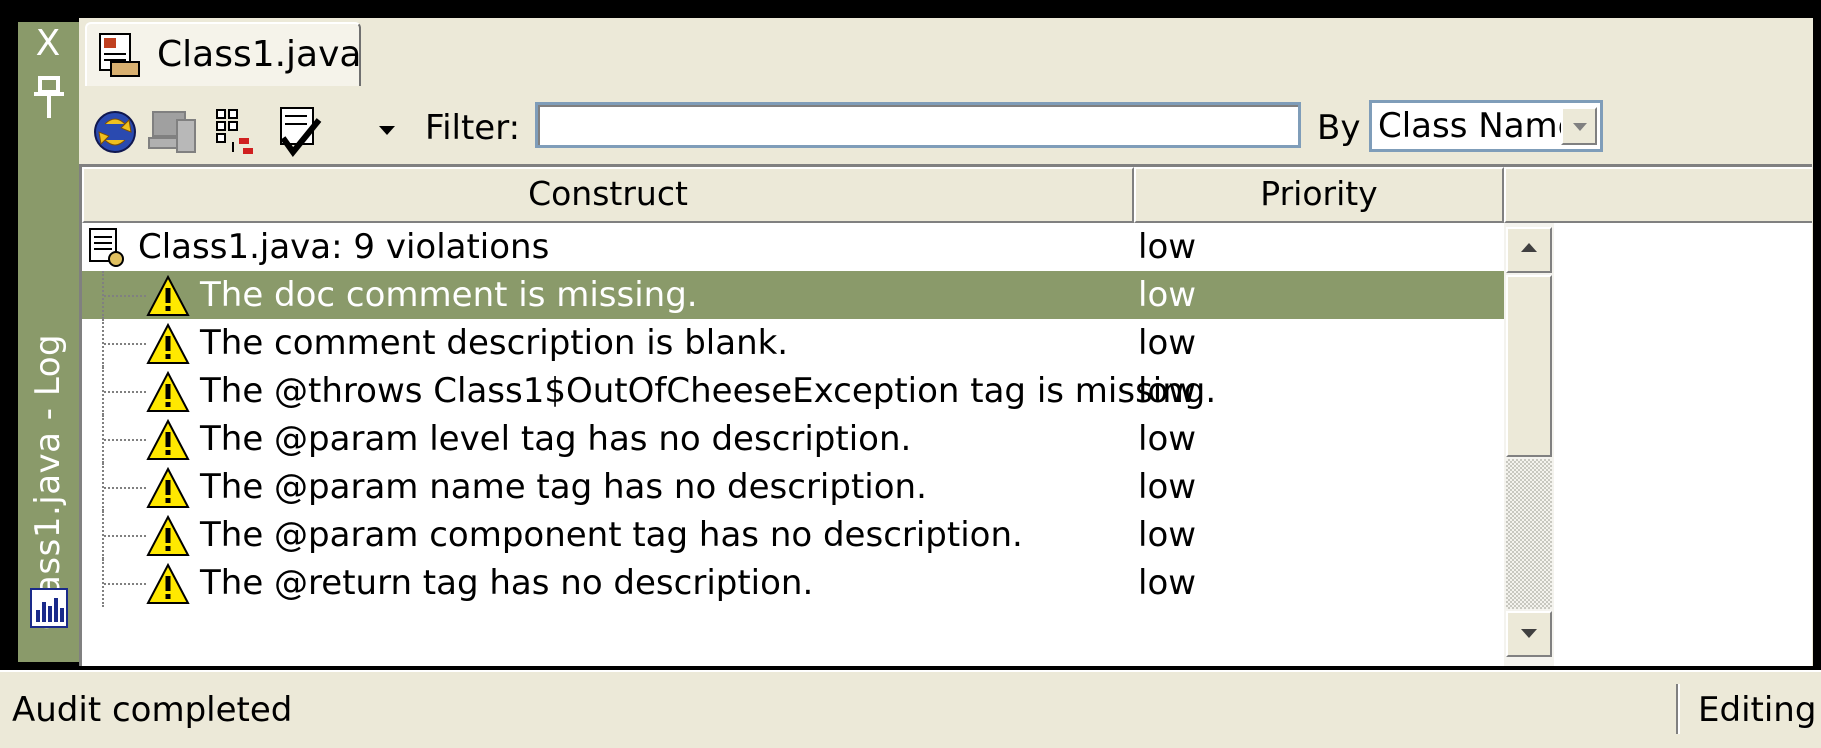 The height and width of the screenshot is (748, 1821). I want to click on toolbar: Filter: By Class Name, so click(946, 131).